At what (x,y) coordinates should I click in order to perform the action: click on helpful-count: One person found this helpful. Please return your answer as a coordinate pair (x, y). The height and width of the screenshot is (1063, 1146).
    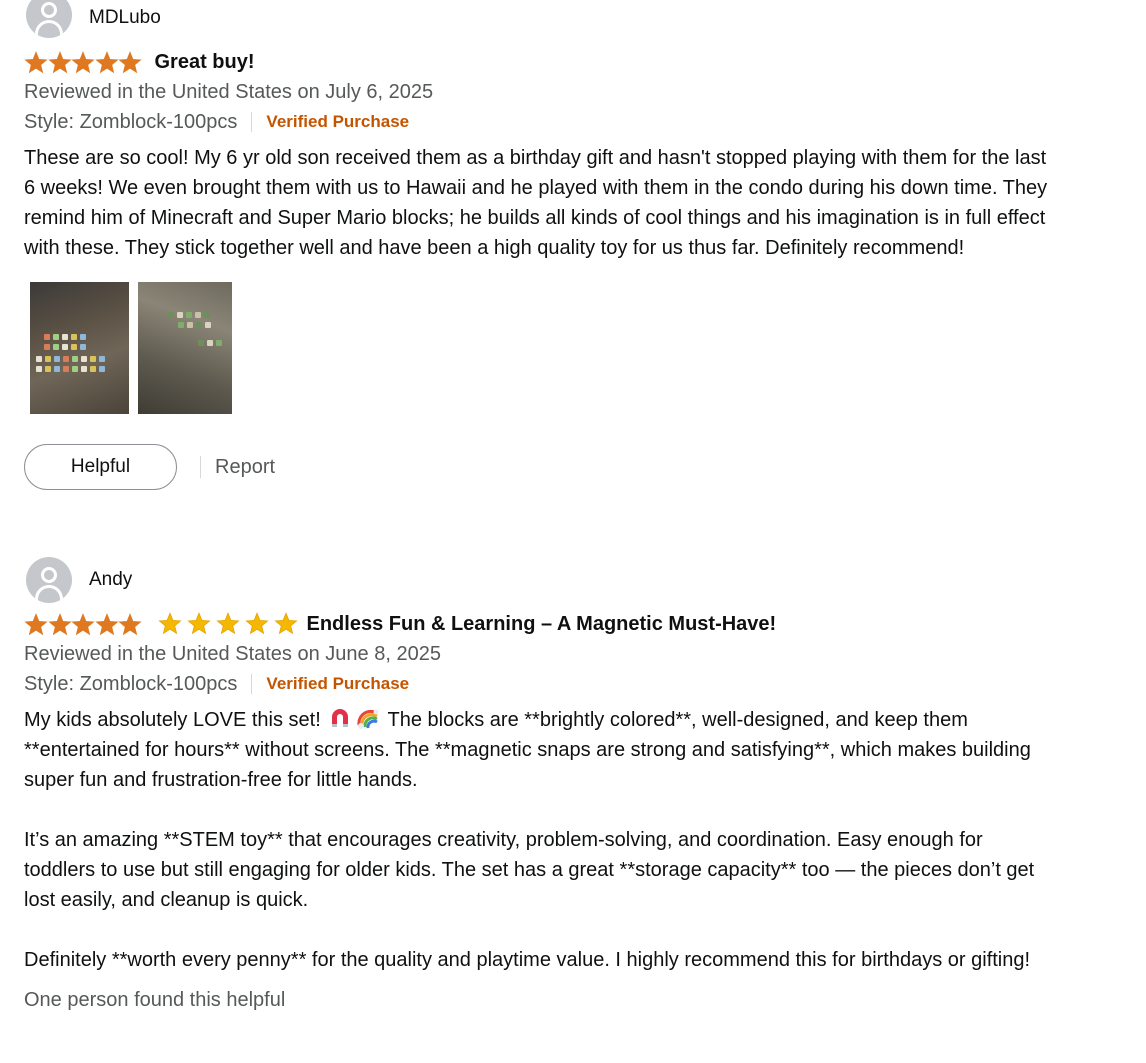
    Looking at the image, I should click on (155, 1000).